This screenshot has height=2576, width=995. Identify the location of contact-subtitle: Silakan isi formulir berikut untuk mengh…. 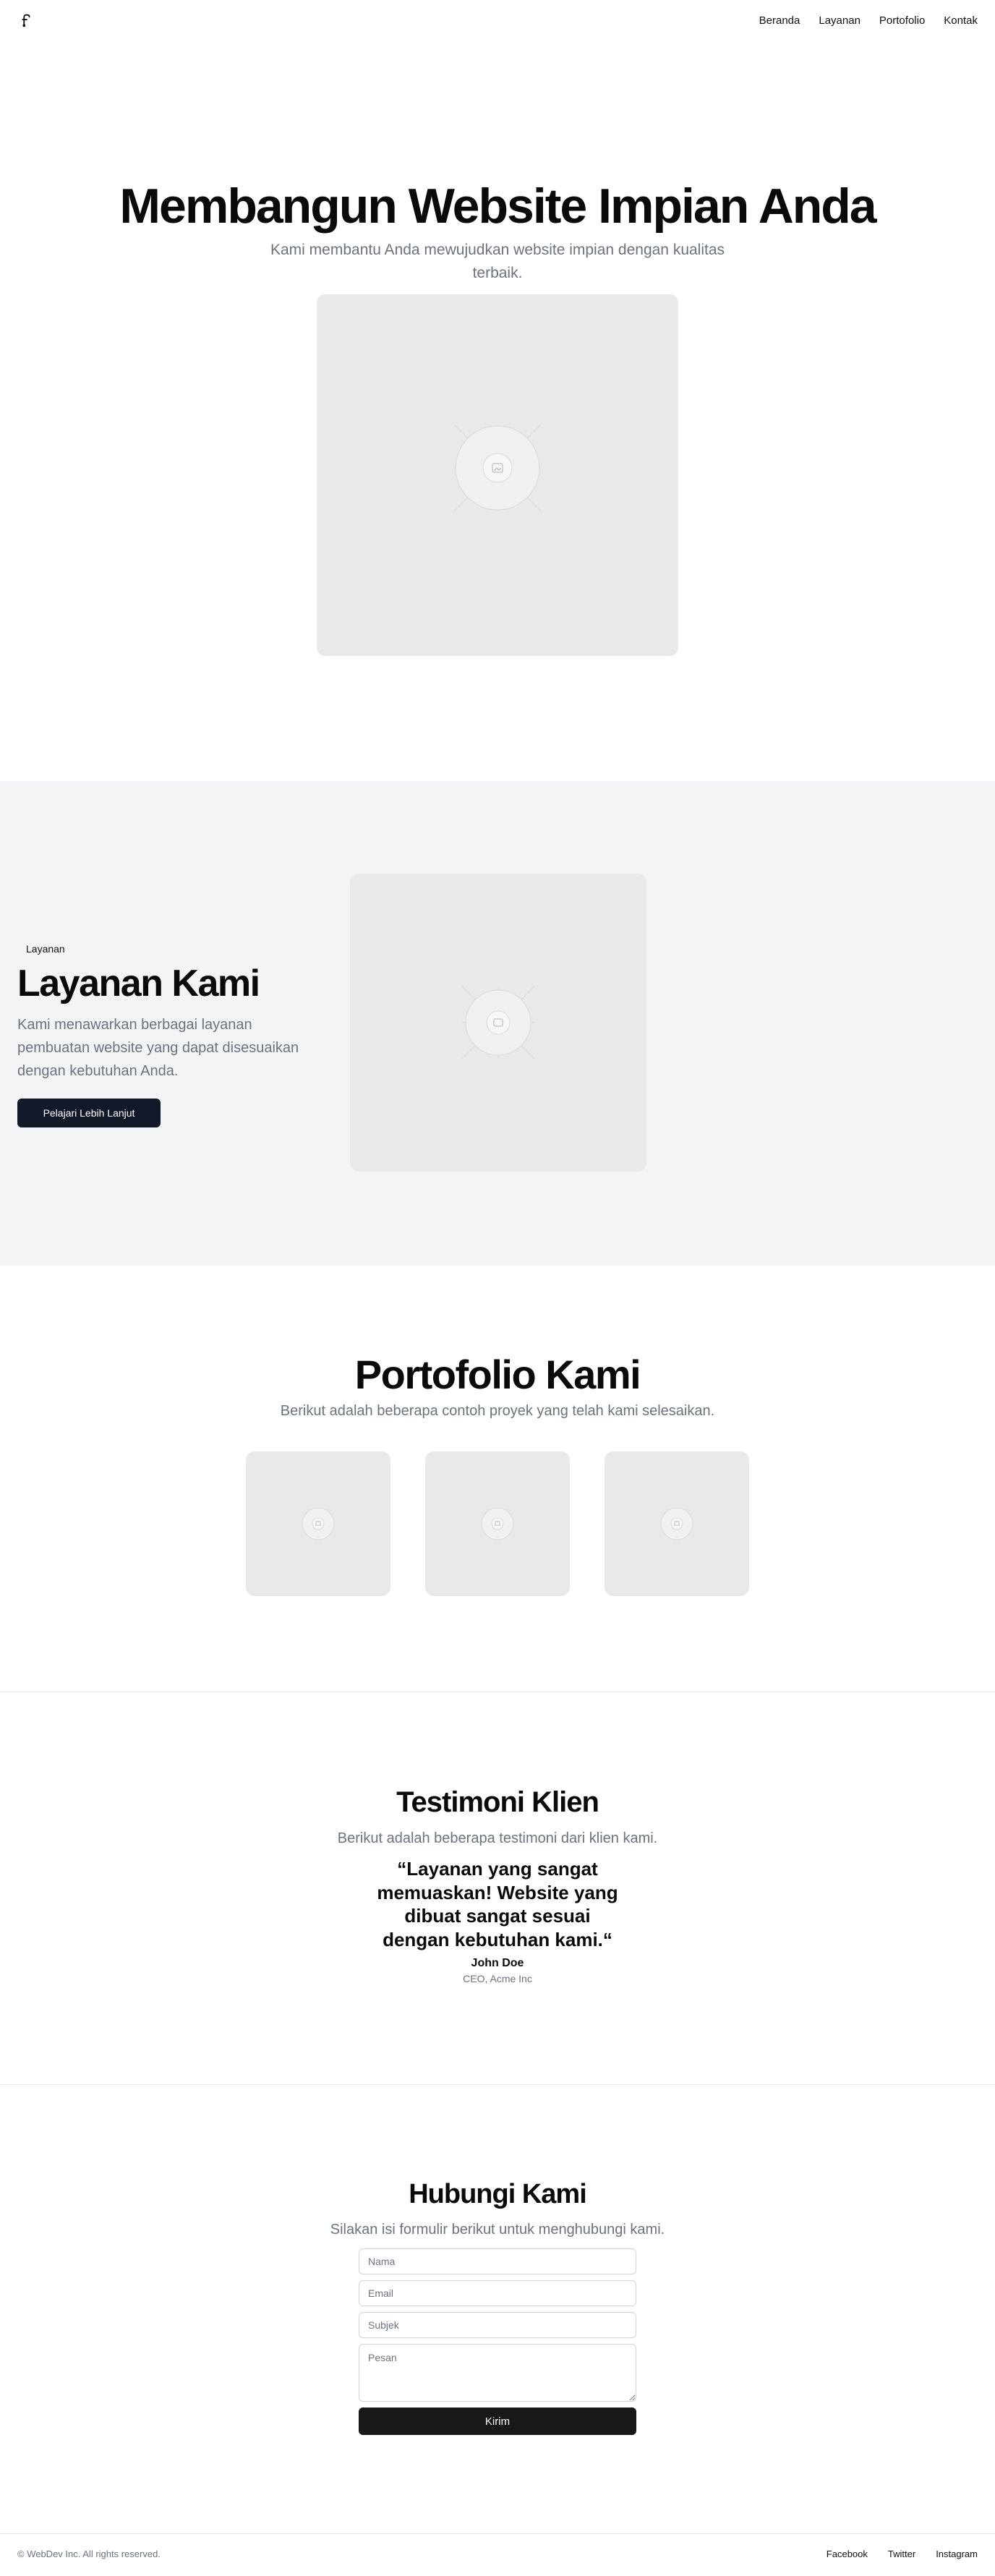
(497, 2230).